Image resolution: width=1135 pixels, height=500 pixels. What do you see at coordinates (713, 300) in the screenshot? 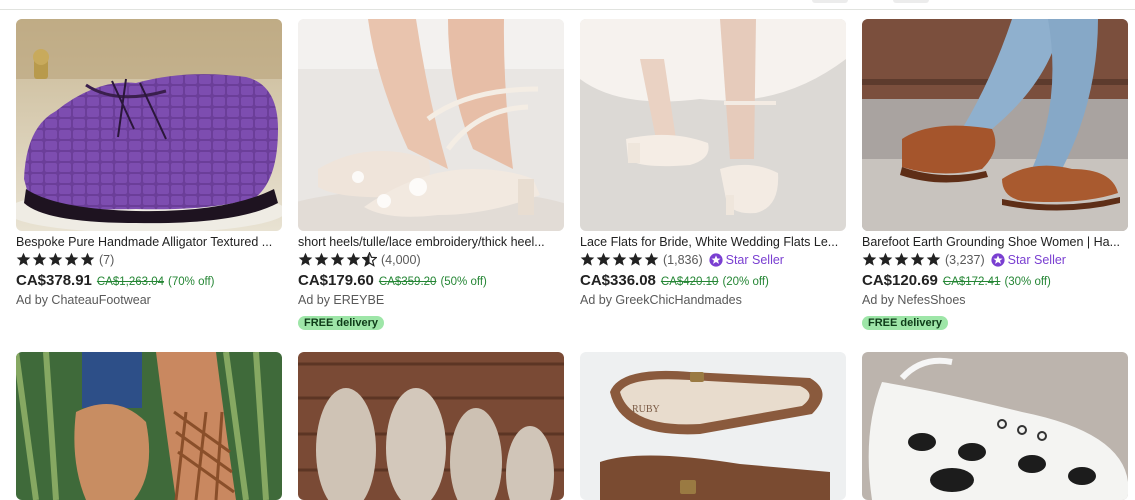
I see `seller-ad-label: Ad by GreekChicHandmades` at bounding box center [713, 300].